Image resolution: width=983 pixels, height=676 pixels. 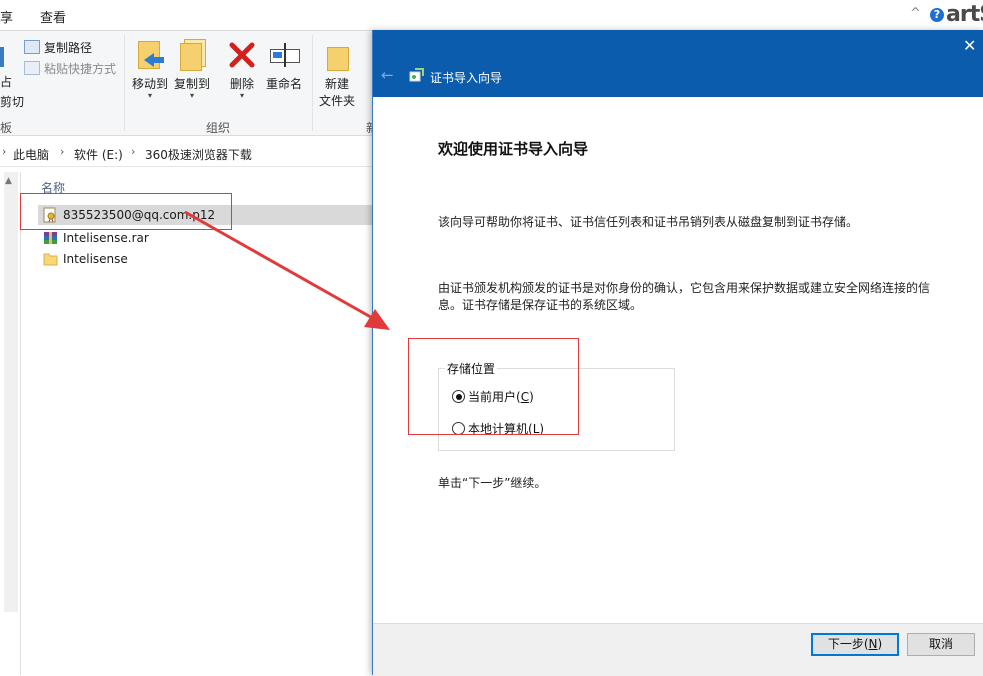 I want to click on folder-icon, so click(x=50, y=259).